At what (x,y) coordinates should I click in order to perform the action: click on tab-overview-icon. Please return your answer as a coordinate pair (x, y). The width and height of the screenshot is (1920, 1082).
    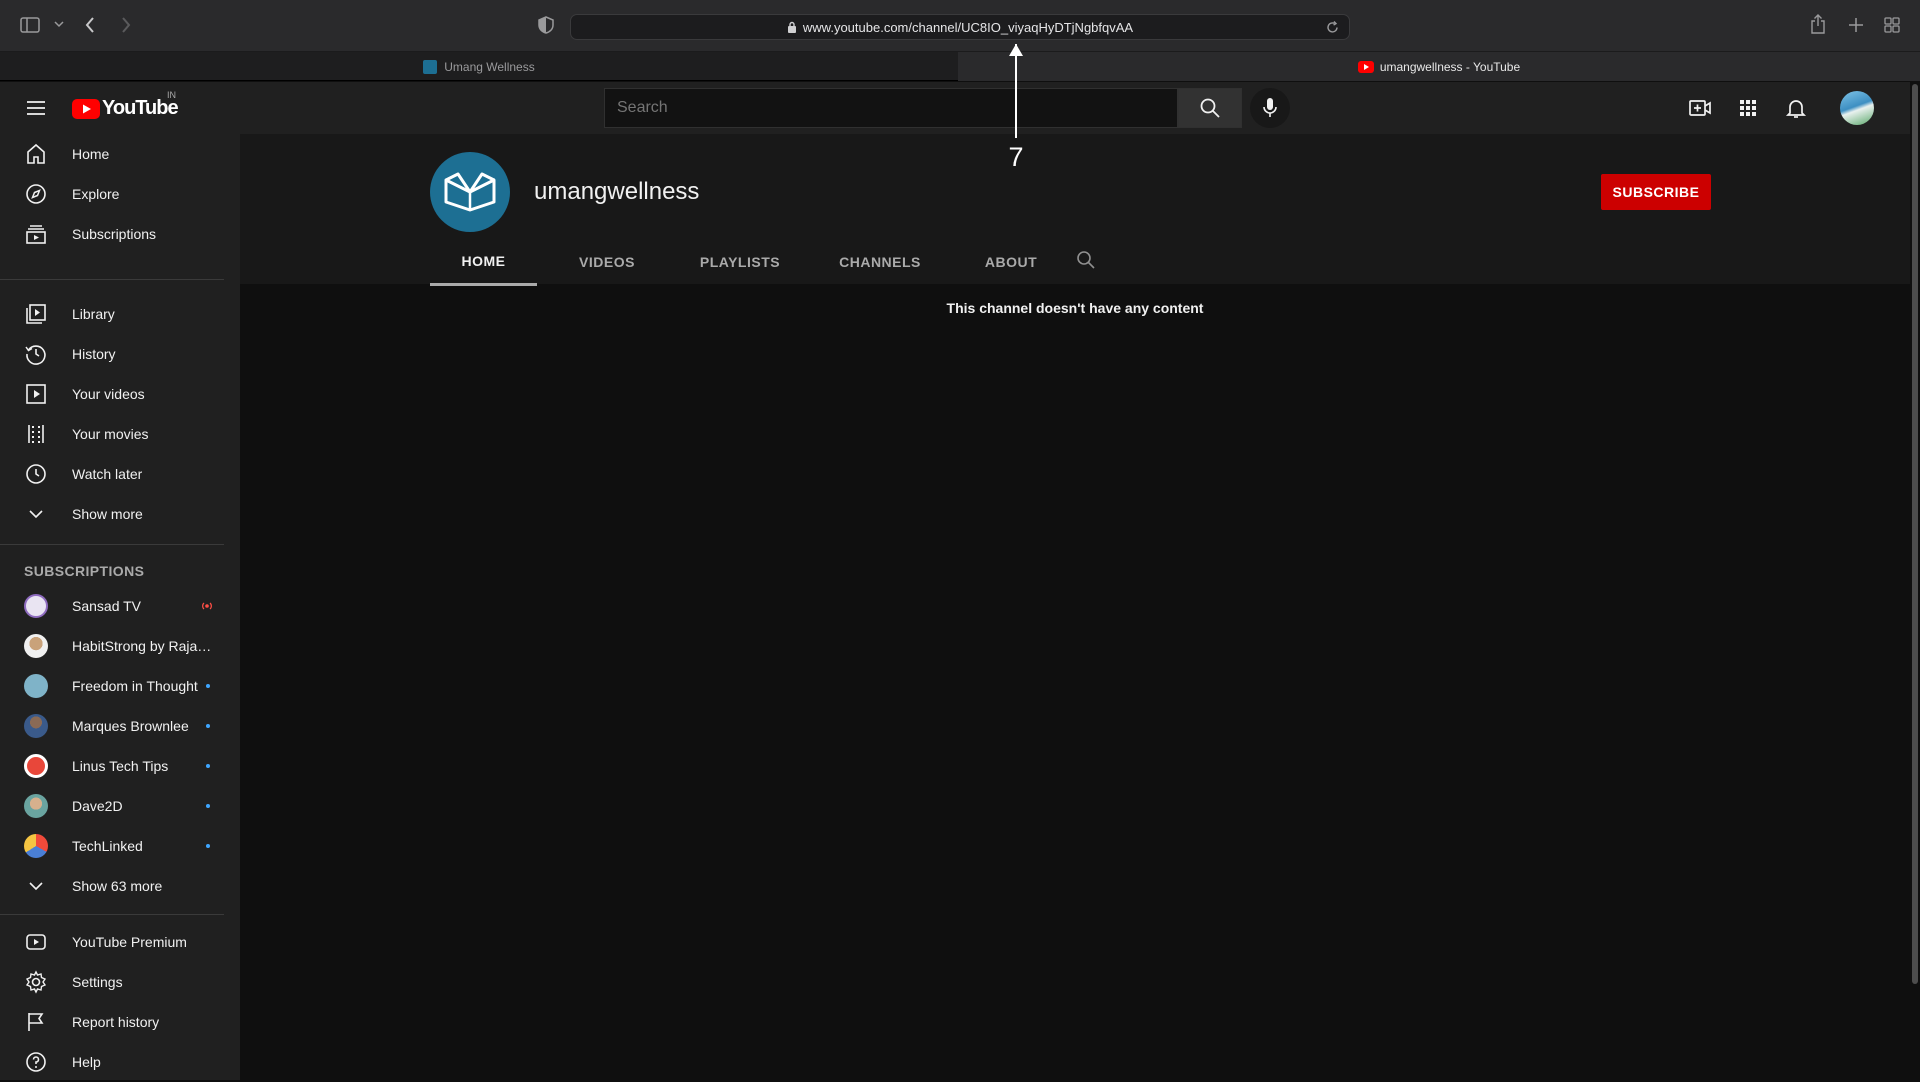
    Looking at the image, I should click on (1892, 25).